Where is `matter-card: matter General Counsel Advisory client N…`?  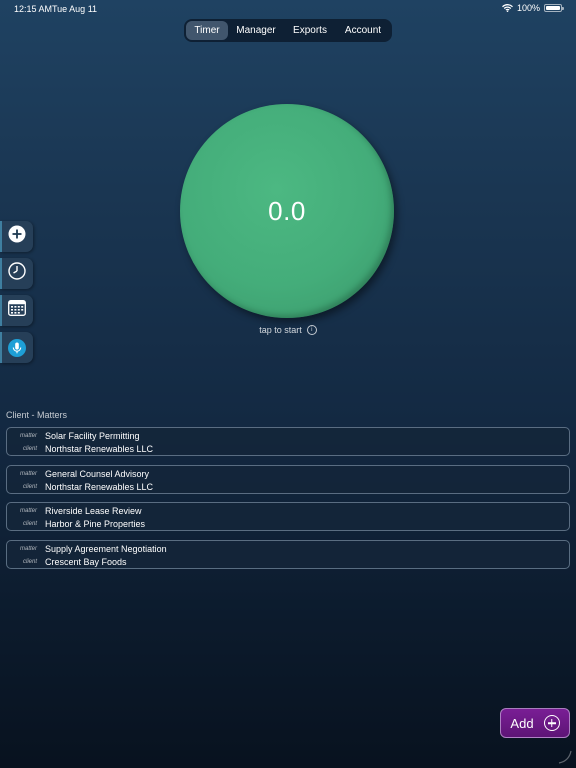 matter-card: matter General Counsel Advisory client N… is located at coordinates (288, 479).